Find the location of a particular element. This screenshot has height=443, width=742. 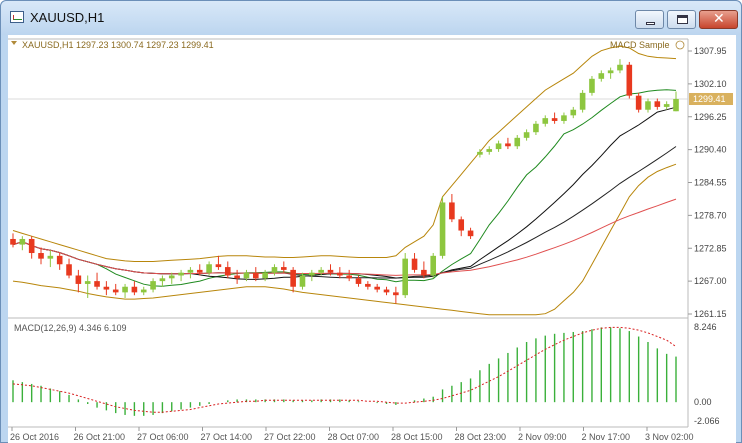

time-axis-label: 27 Oct 22:00 is located at coordinates (290, 437).